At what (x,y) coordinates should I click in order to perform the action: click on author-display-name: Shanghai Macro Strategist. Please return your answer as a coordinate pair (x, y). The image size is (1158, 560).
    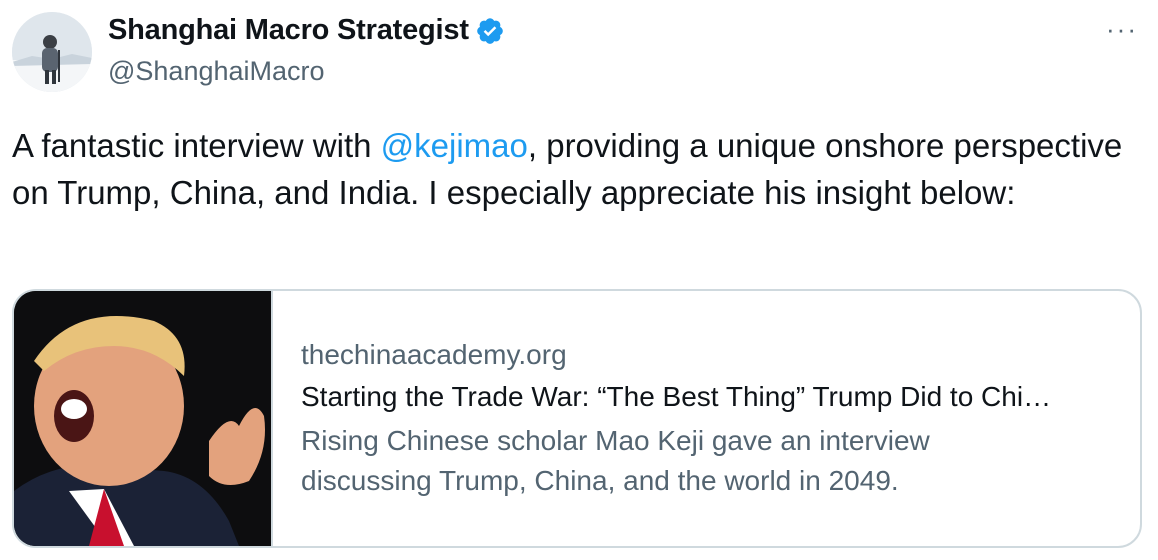
    Looking at the image, I should click on (288, 30).